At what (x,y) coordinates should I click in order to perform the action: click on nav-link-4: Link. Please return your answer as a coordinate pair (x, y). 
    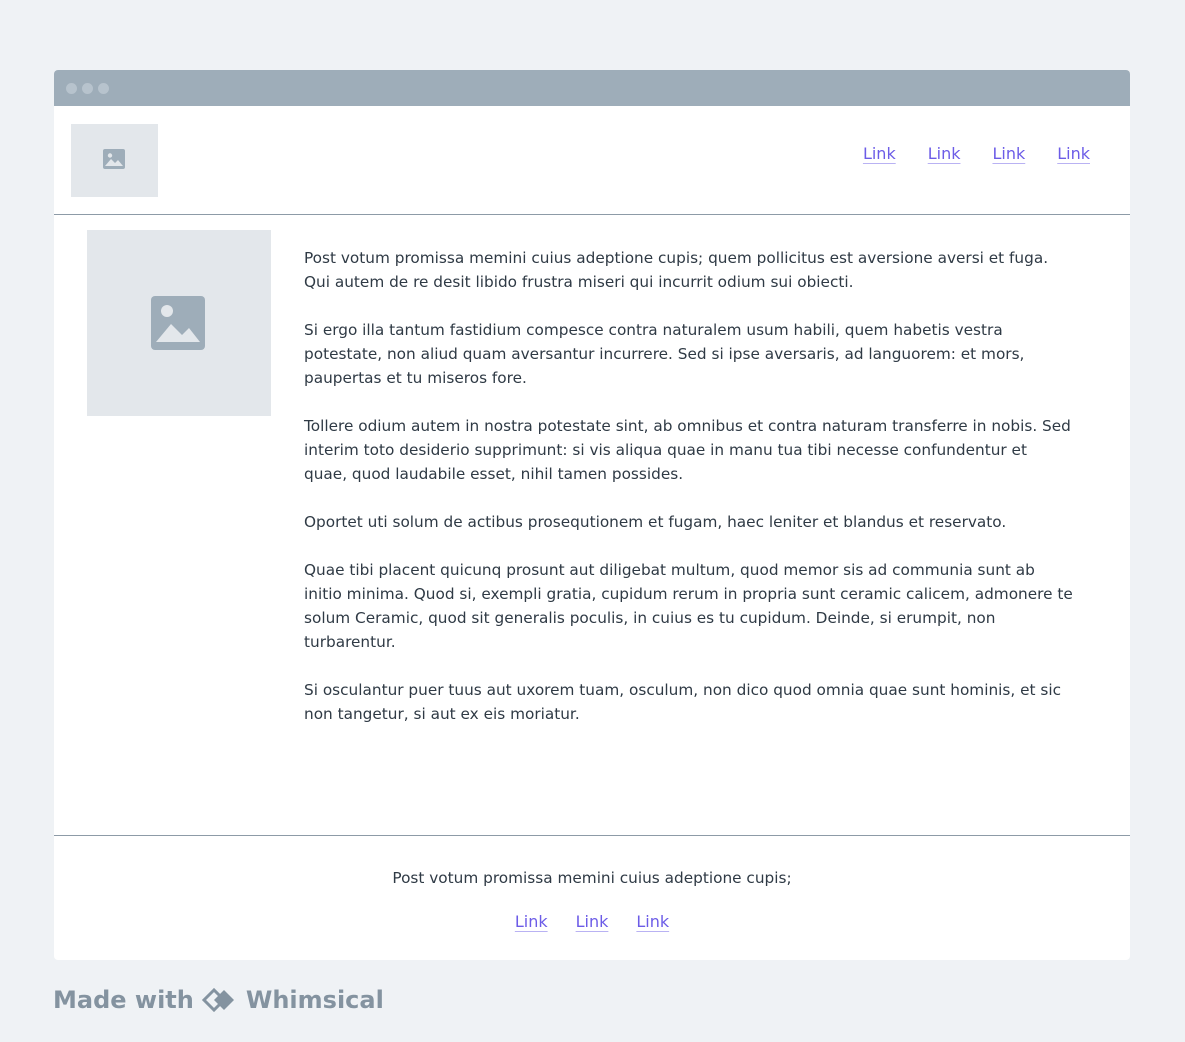
    Looking at the image, I should click on (1073, 153).